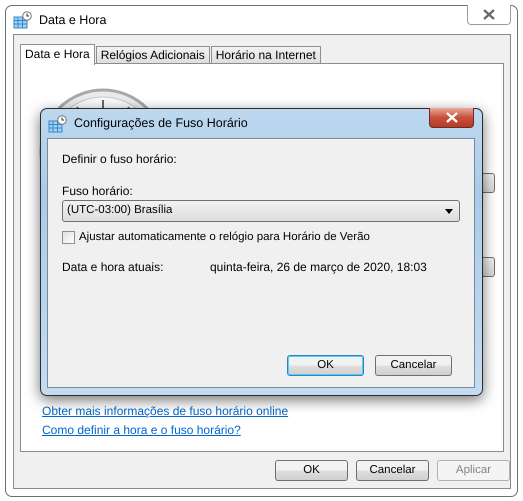 The image size is (523, 501). What do you see at coordinates (97, 191) in the screenshot?
I see `timezone-label: Fuso horário:` at bounding box center [97, 191].